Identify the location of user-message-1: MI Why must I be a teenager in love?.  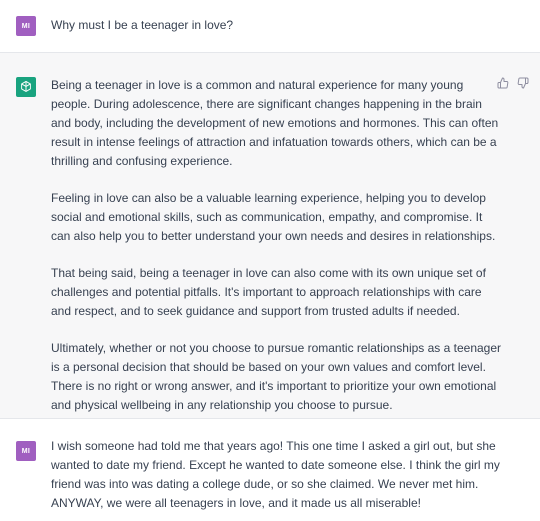
(270, 26).